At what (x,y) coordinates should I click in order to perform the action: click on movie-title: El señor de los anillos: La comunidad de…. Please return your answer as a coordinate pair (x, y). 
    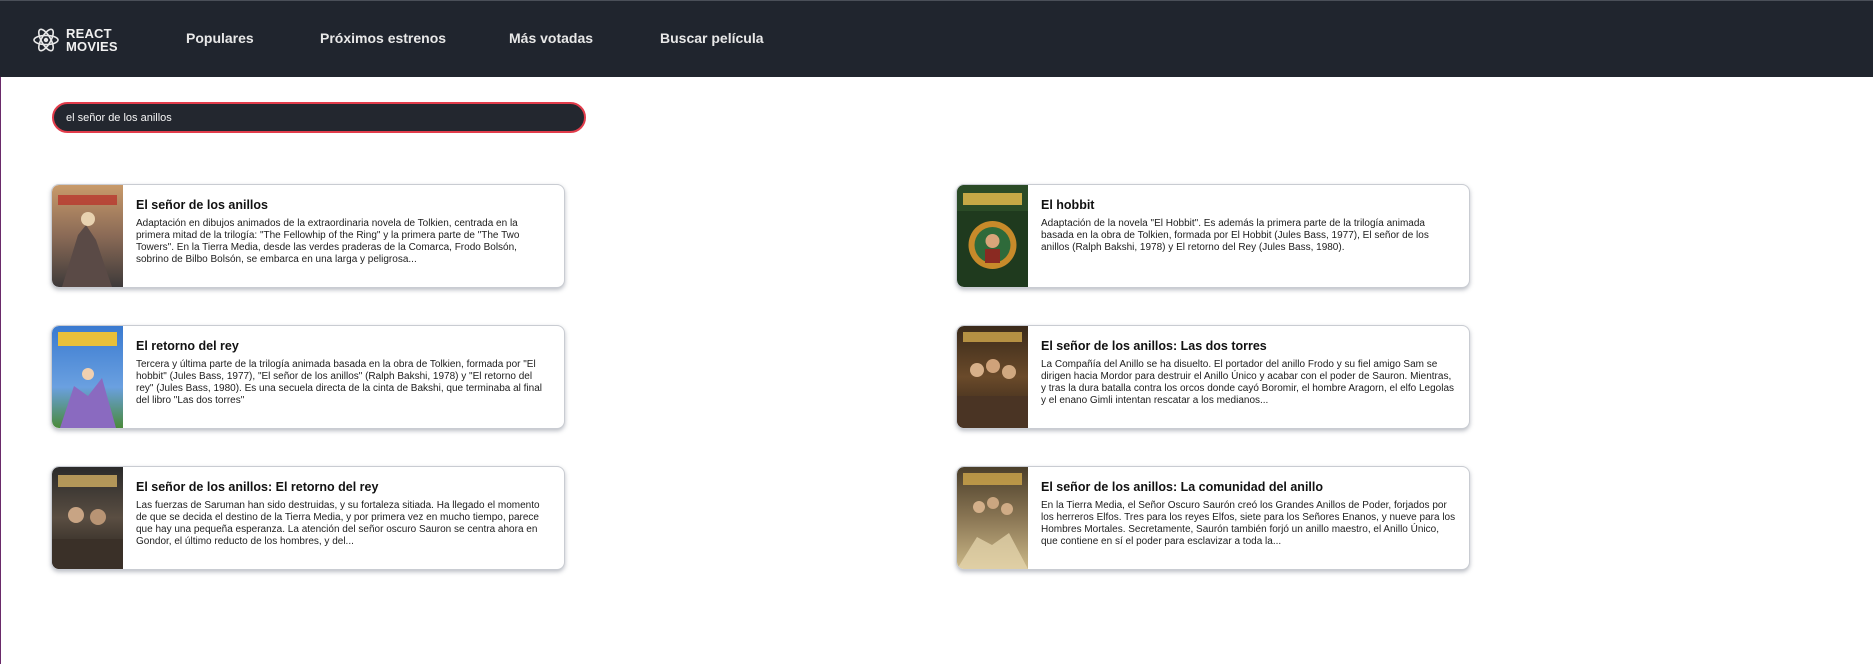
    Looking at the image, I should click on (1182, 487).